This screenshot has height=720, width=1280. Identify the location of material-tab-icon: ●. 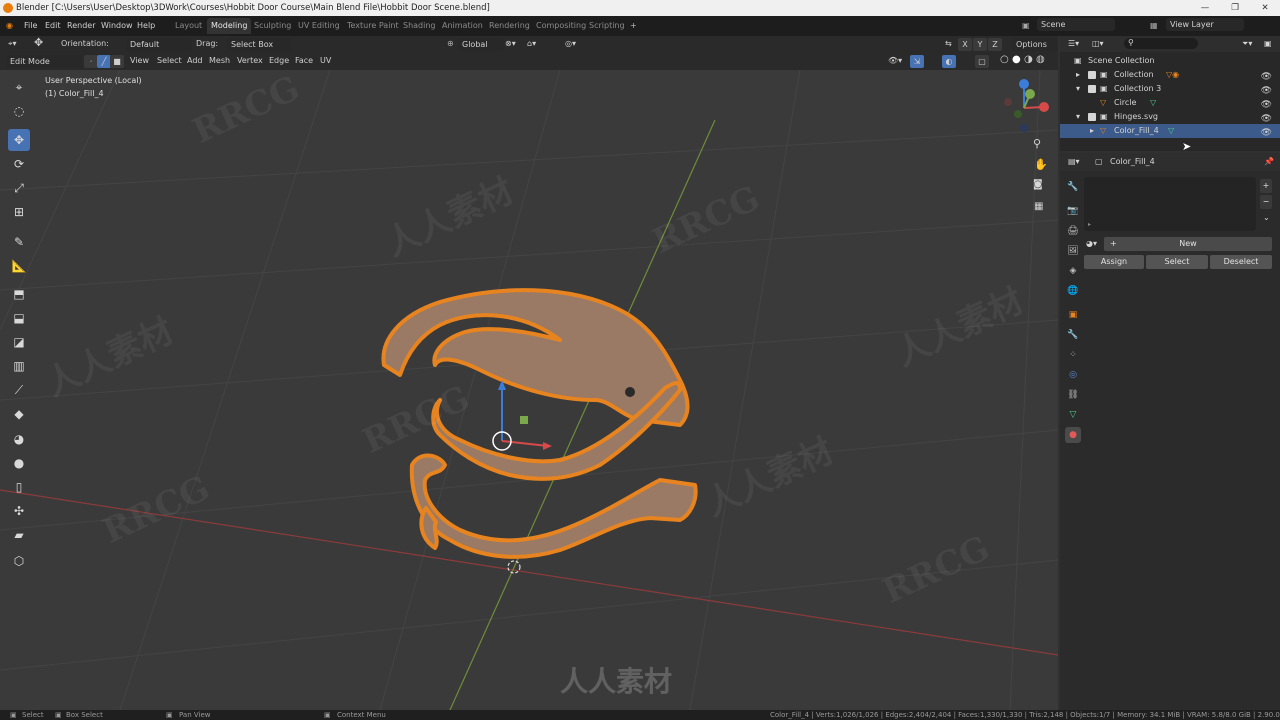
(1073, 435).